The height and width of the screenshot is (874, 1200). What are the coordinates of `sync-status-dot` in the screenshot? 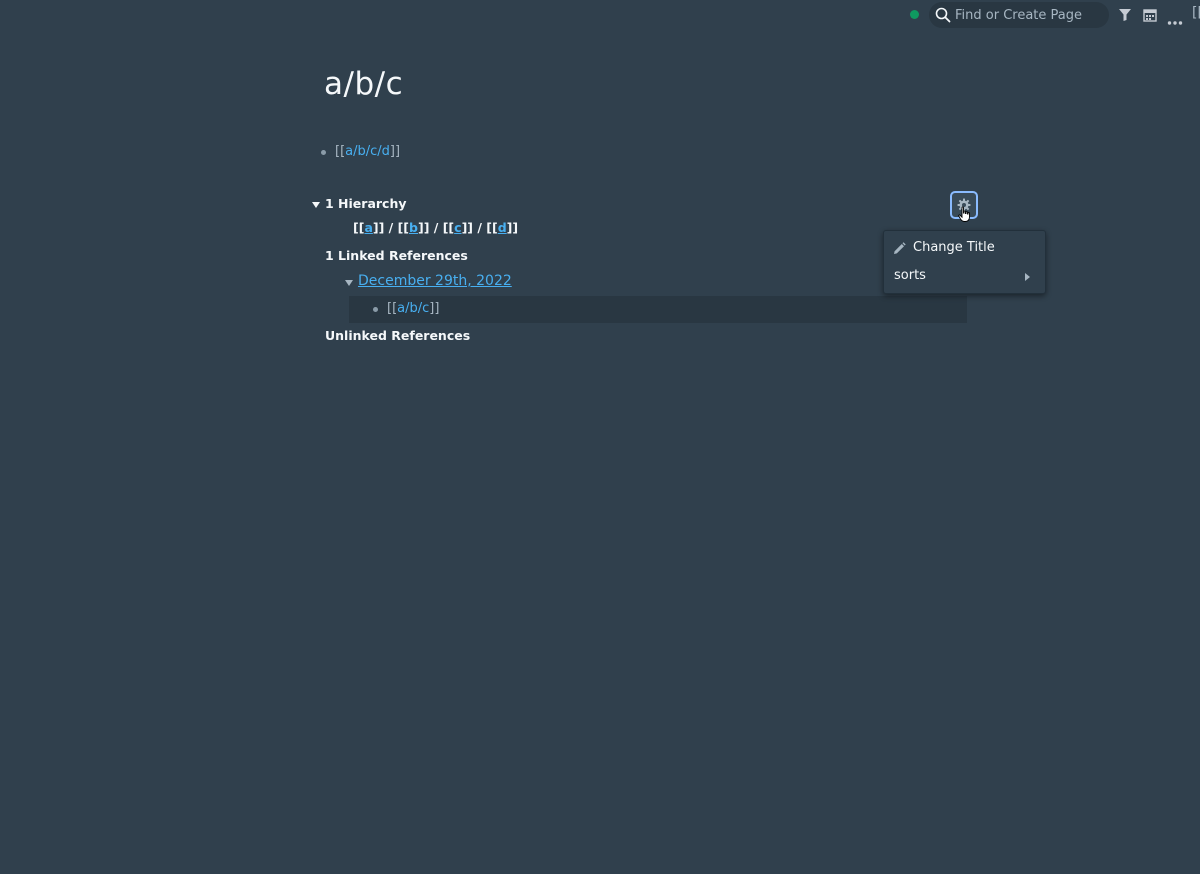 It's located at (914, 14).